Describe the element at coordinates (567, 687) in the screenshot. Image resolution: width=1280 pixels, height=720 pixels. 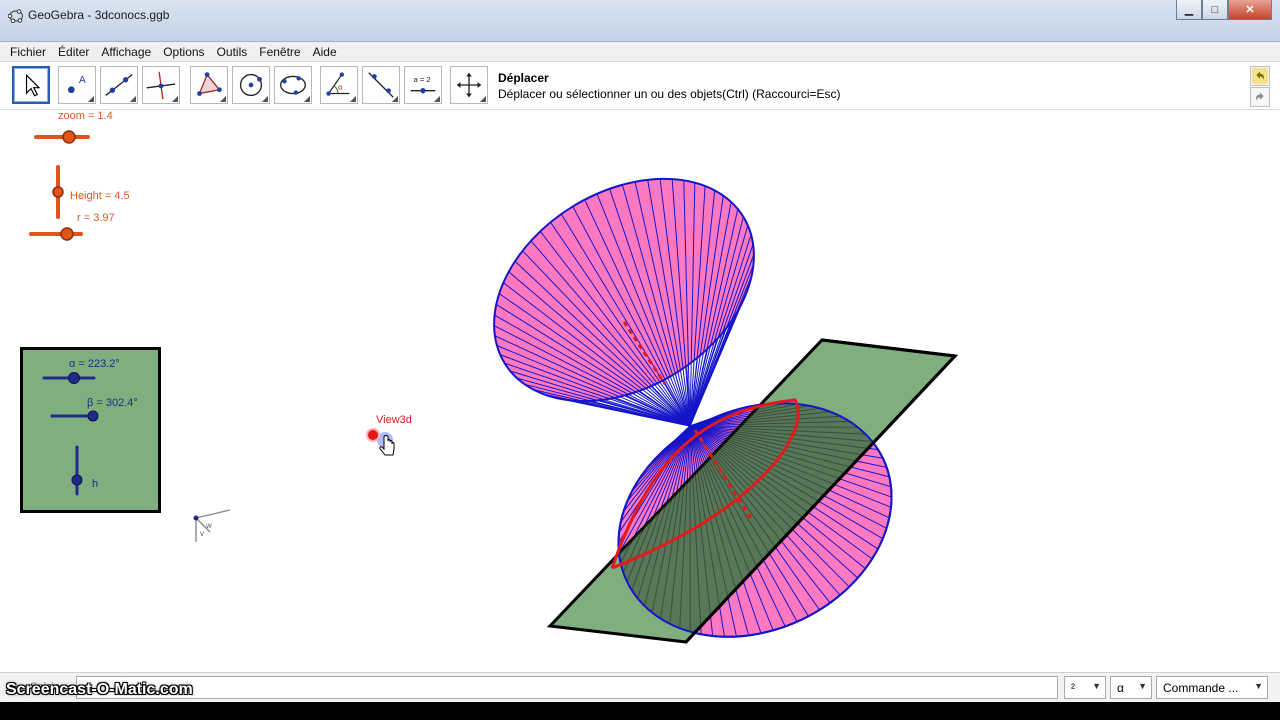
I see `input-bar-field` at that location.